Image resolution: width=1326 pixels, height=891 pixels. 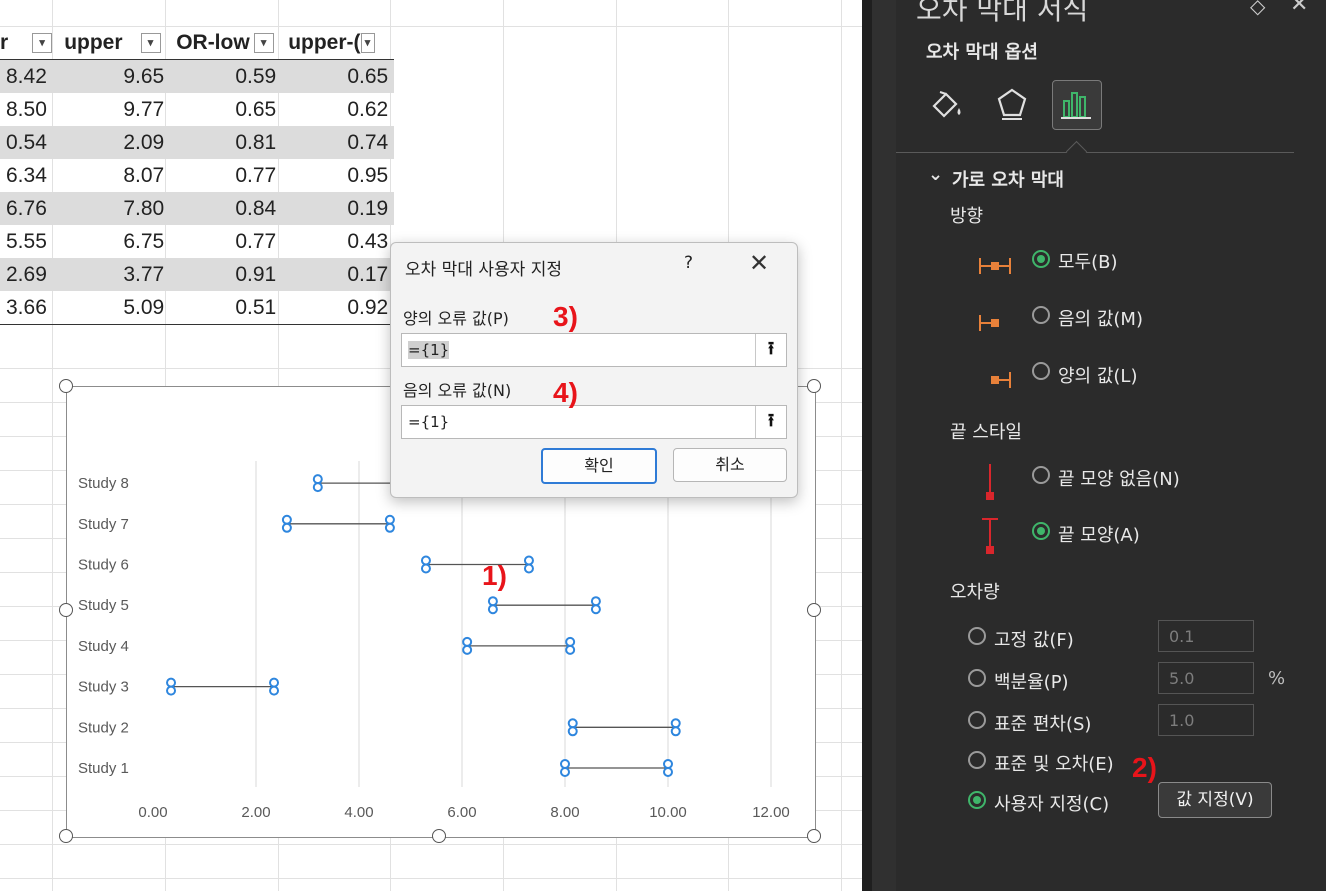 I want to click on table-cell: 3.66, so click(x=29, y=308).